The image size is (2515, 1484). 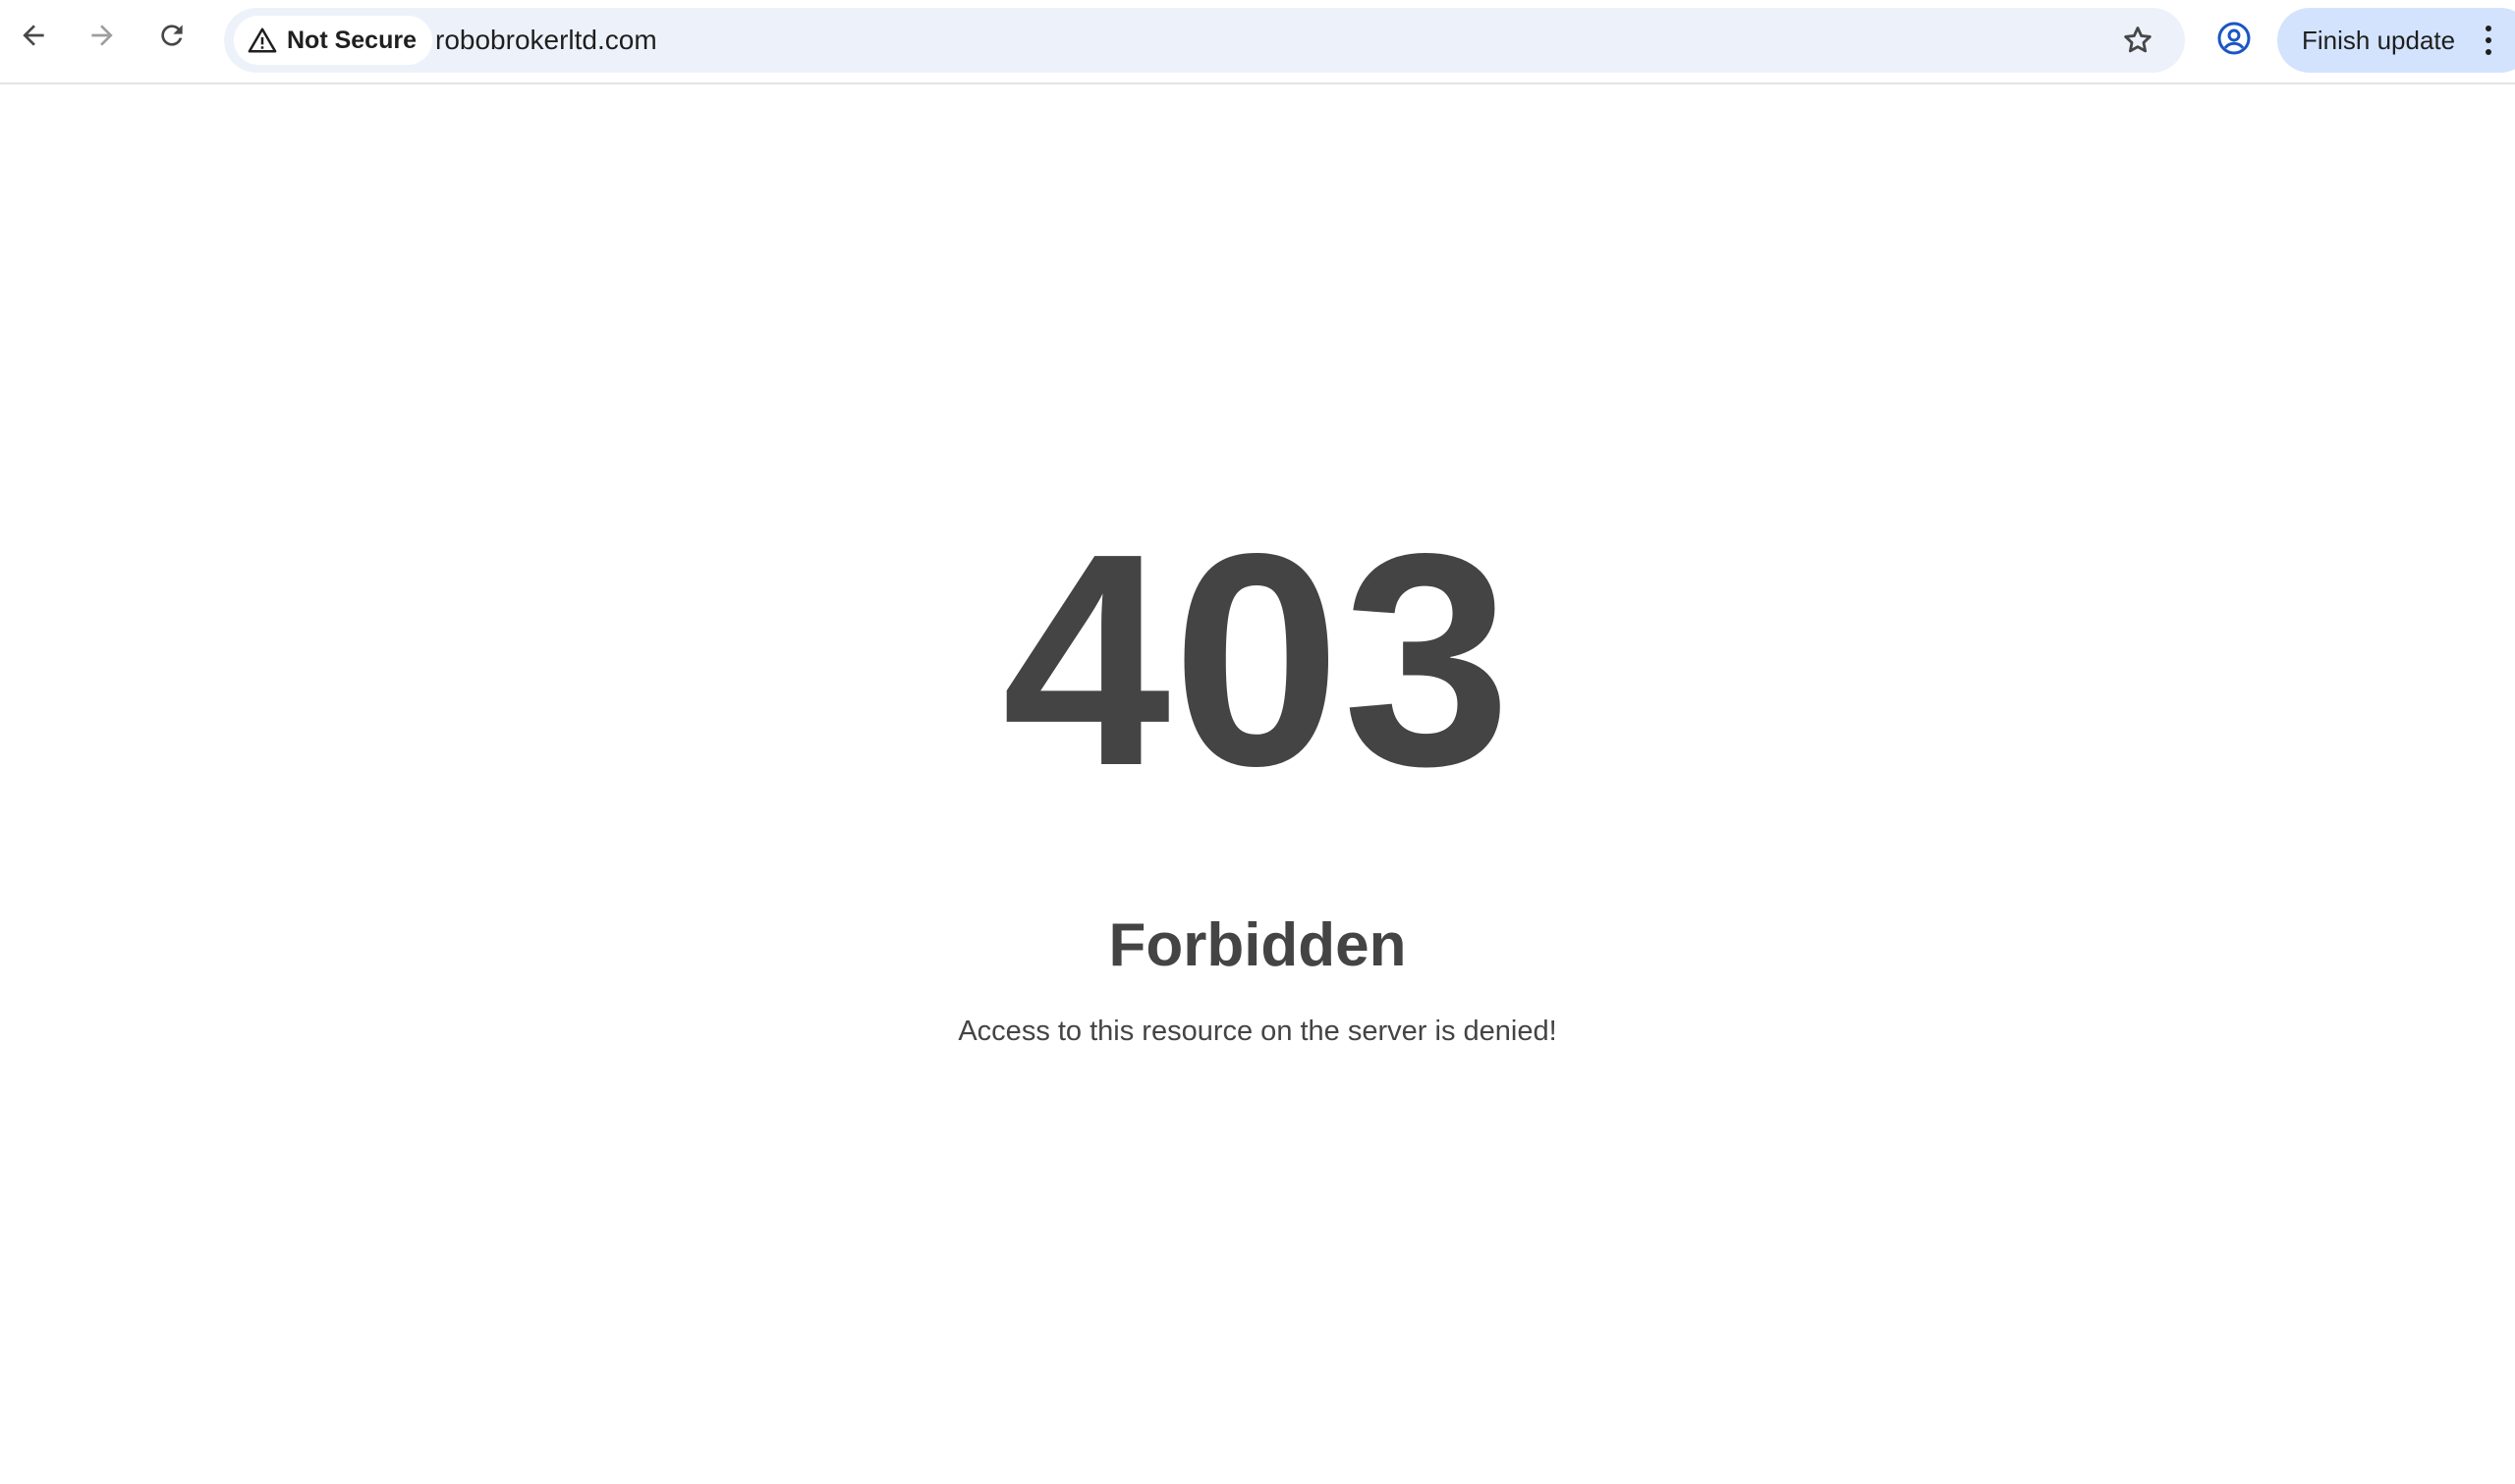 I want to click on arrow-right-icon, so click(x=102, y=35).